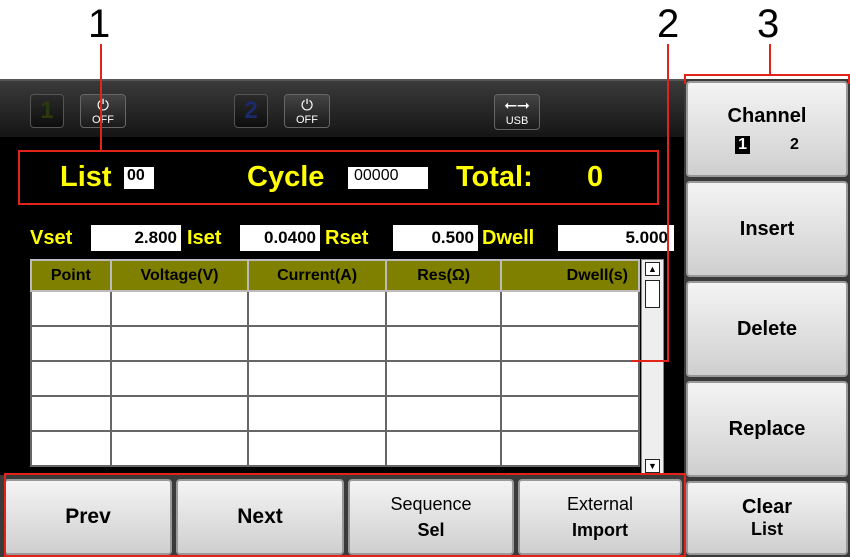 The height and width of the screenshot is (557, 850). What do you see at coordinates (443, 275) in the screenshot?
I see `column-header: Res(Ω)` at bounding box center [443, 275].